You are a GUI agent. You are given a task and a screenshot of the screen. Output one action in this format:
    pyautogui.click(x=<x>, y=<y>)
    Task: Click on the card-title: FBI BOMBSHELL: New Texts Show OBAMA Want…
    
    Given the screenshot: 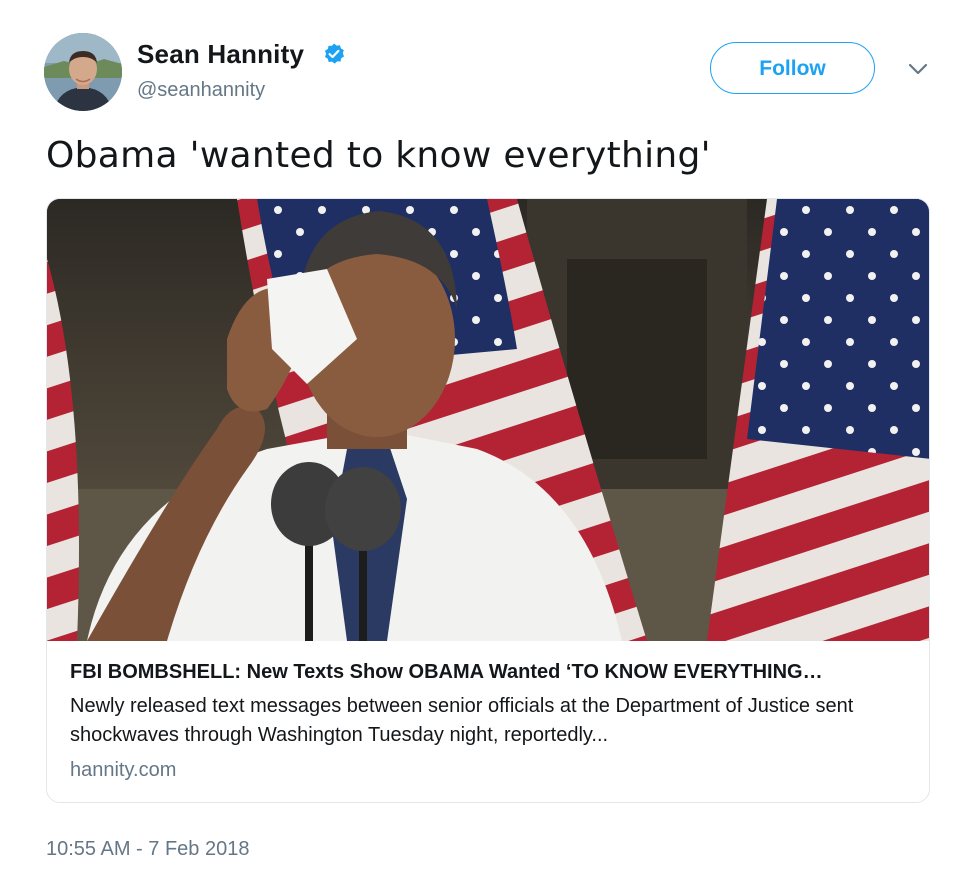 What is the action you would take?
    pyautogui.click(x=492, y=672)
    